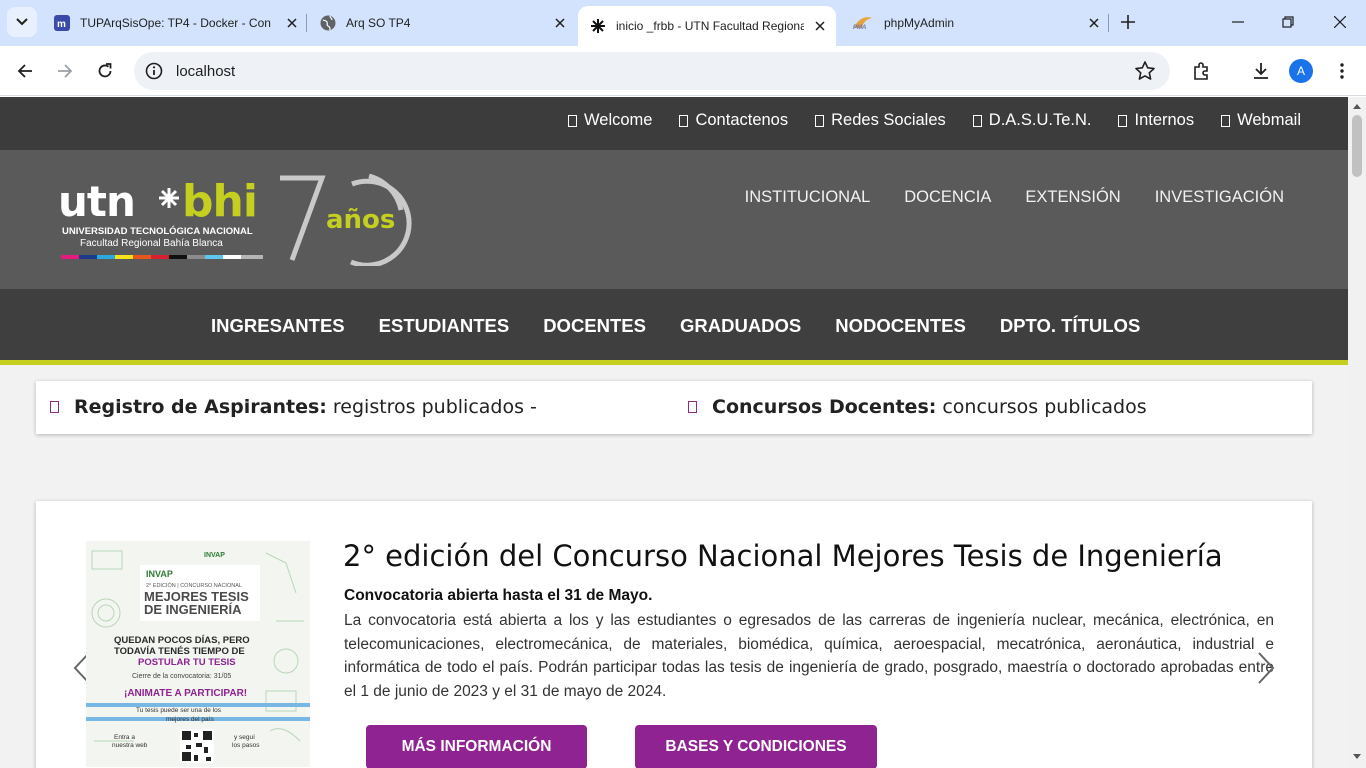 This screenshot has width=1366, height=768. Describe the element at coordinates (1342, 71) in the screenshot. I see `menu-button` at that location.